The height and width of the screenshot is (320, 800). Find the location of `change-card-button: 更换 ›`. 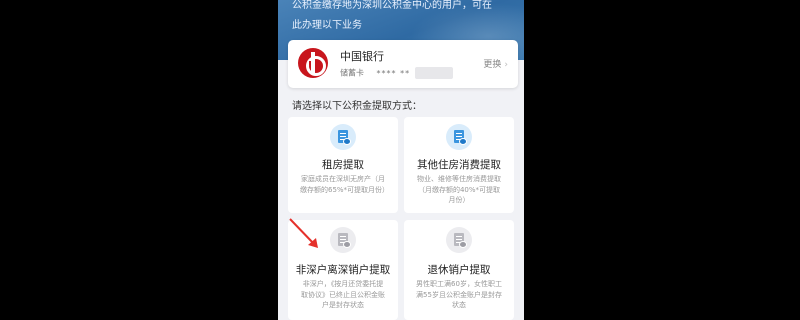

change-card-button: 更换 › is located at coordinates (495, 63).